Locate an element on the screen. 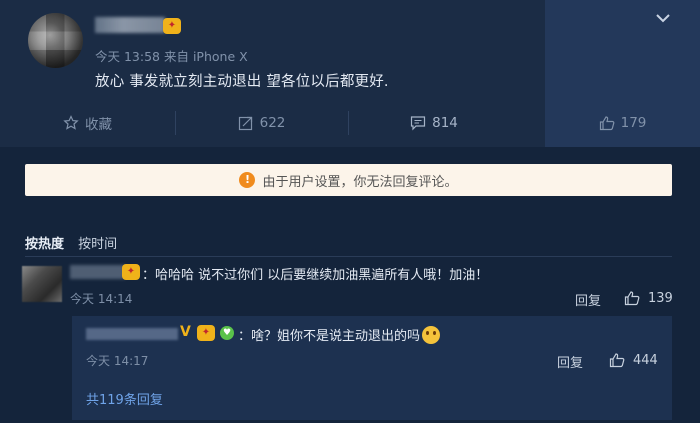 This screenshot has height=423, width=700. heart-badge-icon: ♥ is located at coordinates (227, 333).